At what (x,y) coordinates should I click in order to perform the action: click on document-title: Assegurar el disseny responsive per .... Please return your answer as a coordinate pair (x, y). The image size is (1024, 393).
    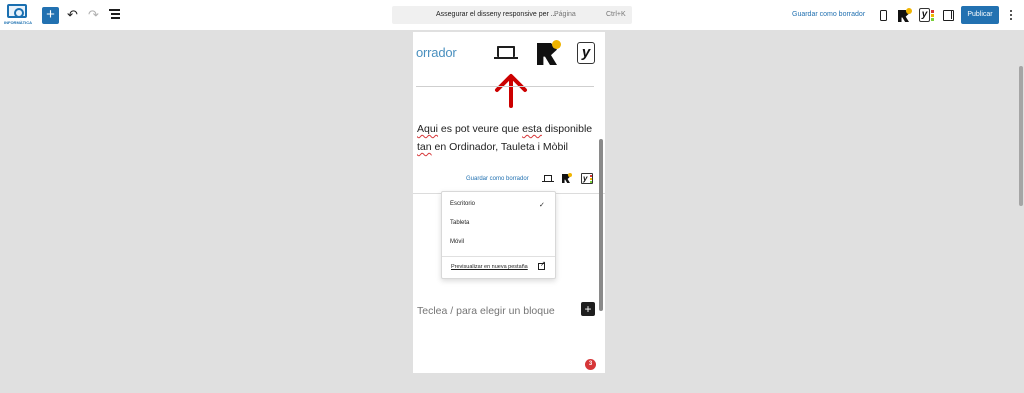
    Looking at the image, I should click on (496, 14).